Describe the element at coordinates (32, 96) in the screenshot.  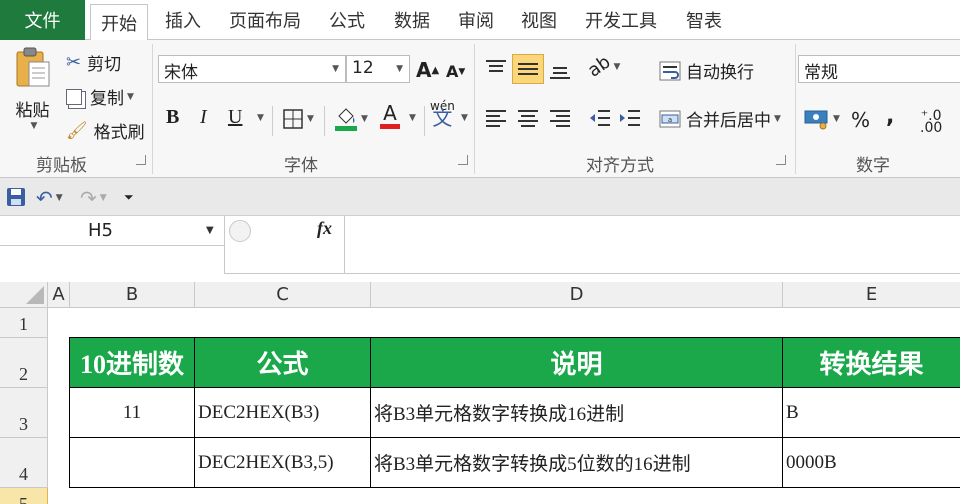
I see `paste-button: 粘贴 ▼` at that location.